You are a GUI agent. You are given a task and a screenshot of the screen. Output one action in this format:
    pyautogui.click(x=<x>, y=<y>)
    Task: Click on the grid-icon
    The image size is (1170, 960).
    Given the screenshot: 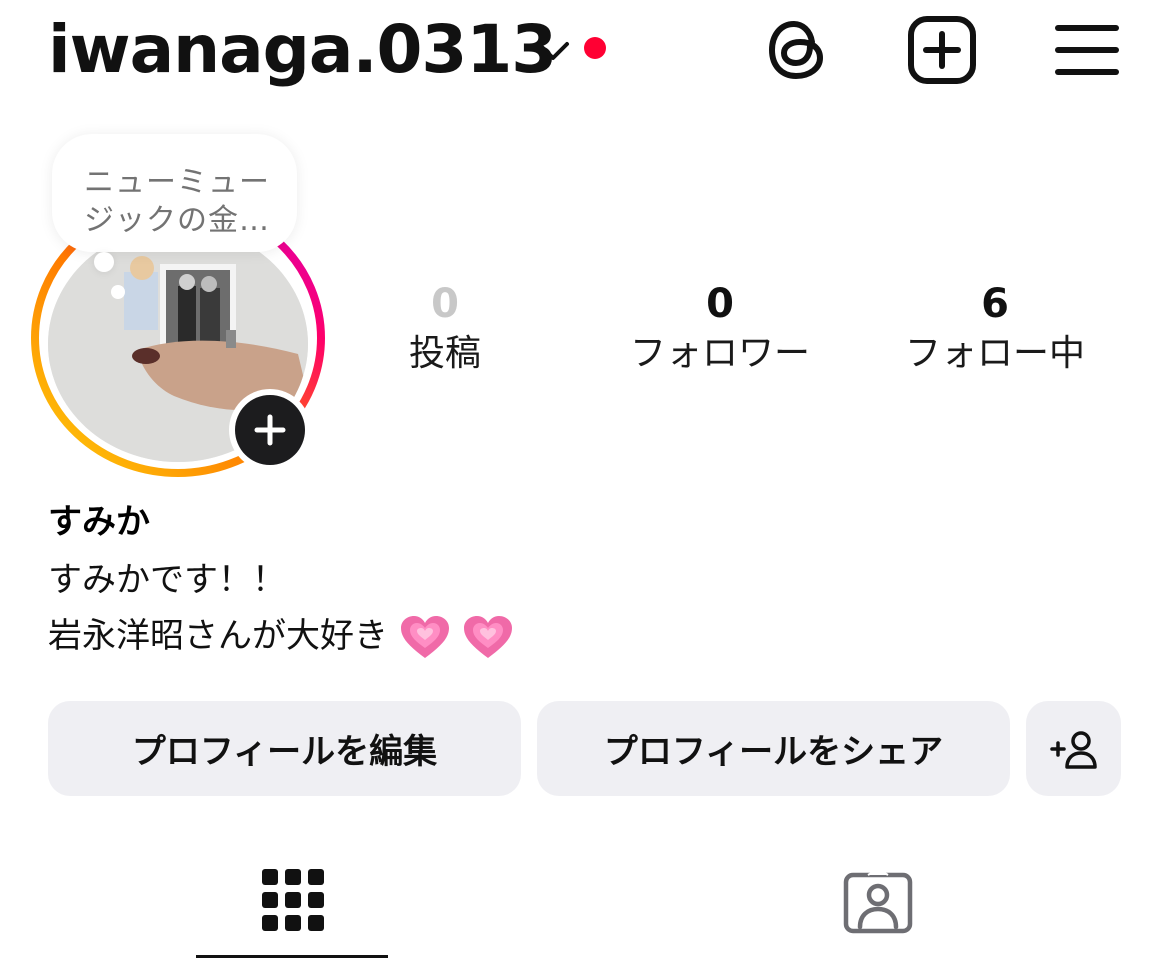 What is the action you would take?
    pyautogui.click(x=293, y=900)
    